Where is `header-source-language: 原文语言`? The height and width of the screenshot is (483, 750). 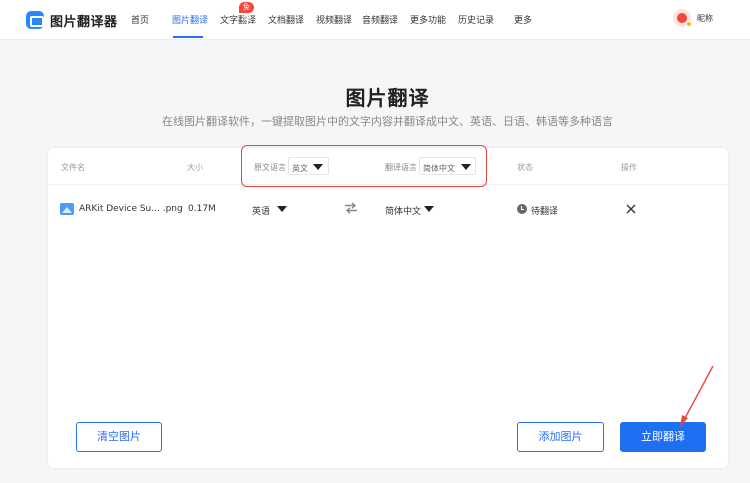 header-source-language: 原文语言 is located at coordinates (270, 167).